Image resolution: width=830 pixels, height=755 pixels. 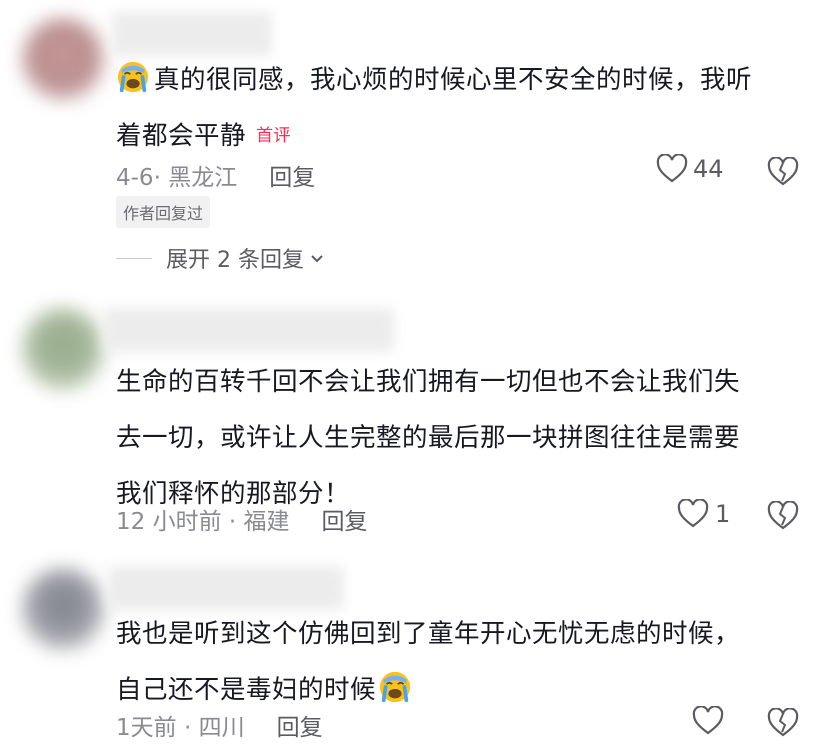 I want to click on like-count: 1, so click(x=723, y=514).